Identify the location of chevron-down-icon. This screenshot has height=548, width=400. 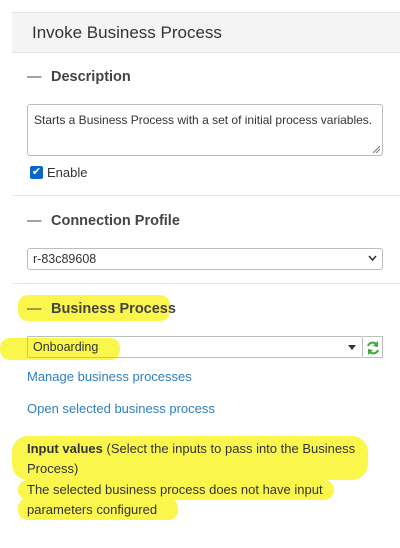
(372, 258).